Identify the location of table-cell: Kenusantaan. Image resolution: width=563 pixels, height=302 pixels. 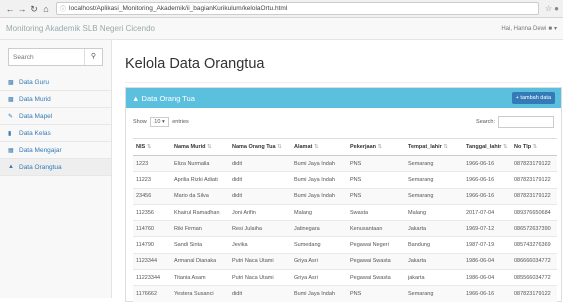
(376, 229).